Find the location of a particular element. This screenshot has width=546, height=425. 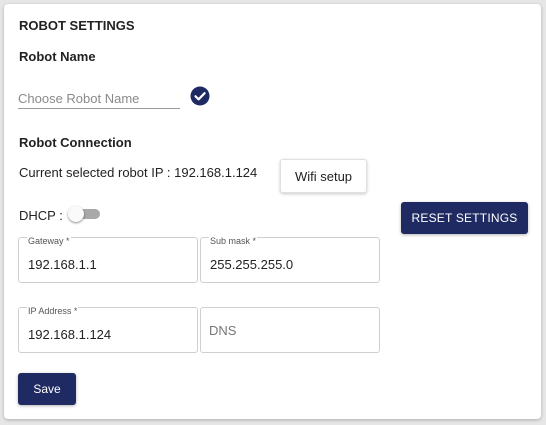

robot-connection-heading: Robot Connection is located at coordinates (75, 142).